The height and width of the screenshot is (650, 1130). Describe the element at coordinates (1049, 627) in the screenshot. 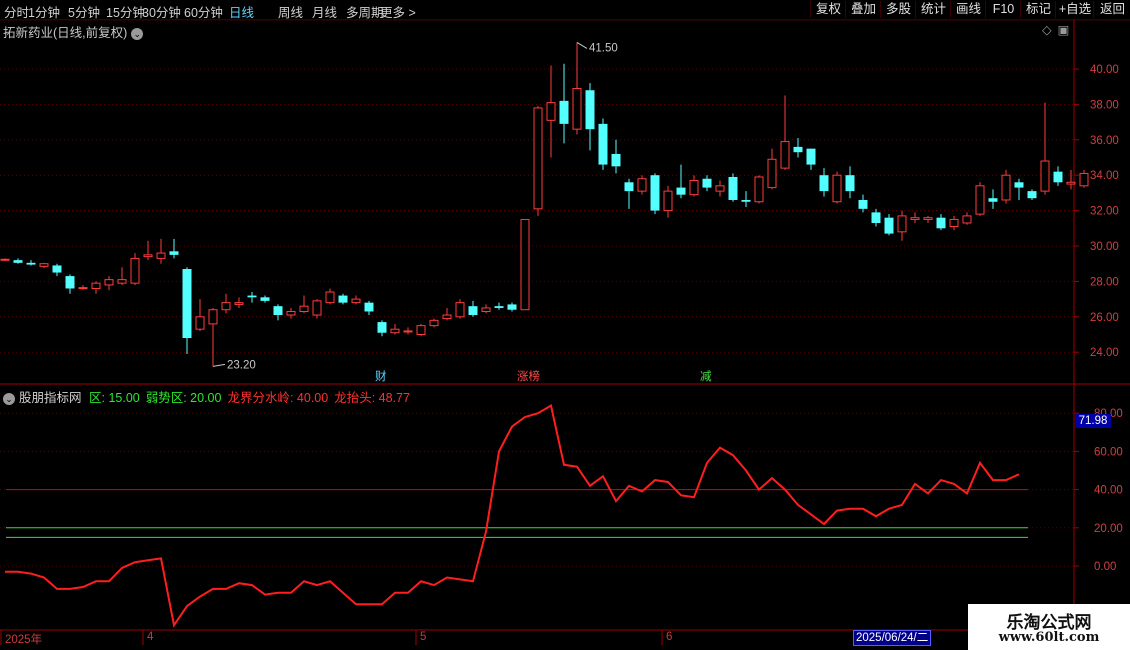

I see `watermark-logo: 乐淘公式网 www.60lt.com` at that location.